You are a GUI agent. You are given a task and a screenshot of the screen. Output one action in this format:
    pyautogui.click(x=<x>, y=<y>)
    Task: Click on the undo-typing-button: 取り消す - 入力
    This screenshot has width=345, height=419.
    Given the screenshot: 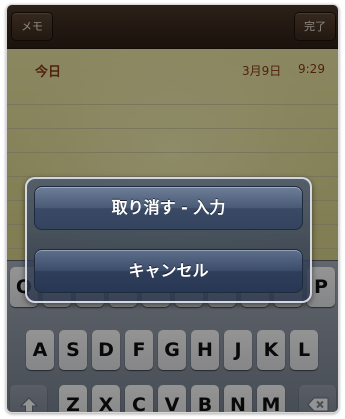 What is the action you would take?
    pyautogui.click(x=168, y=208)
    